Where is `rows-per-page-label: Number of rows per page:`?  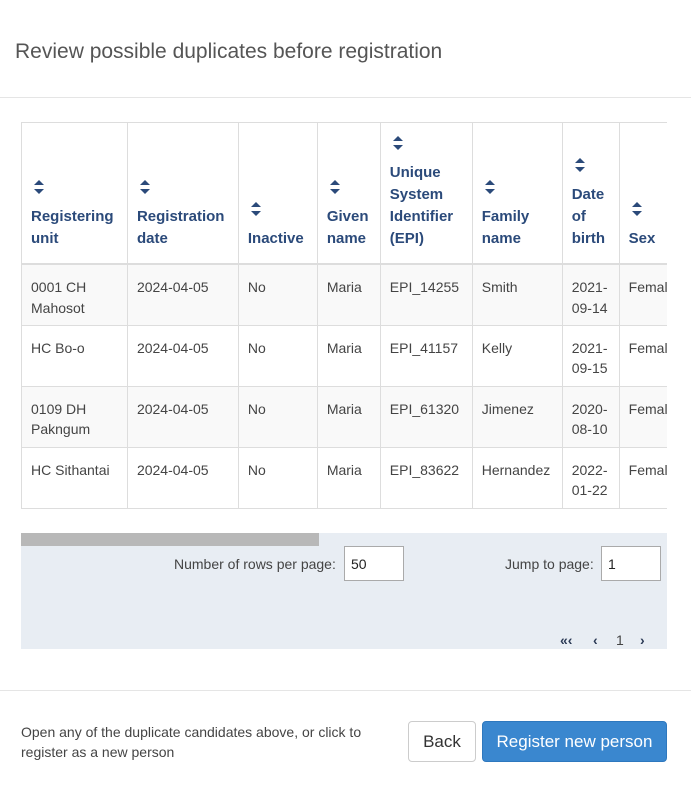
rows-per-page-label: Number of rows per page: is located at coordinates (255, 564).